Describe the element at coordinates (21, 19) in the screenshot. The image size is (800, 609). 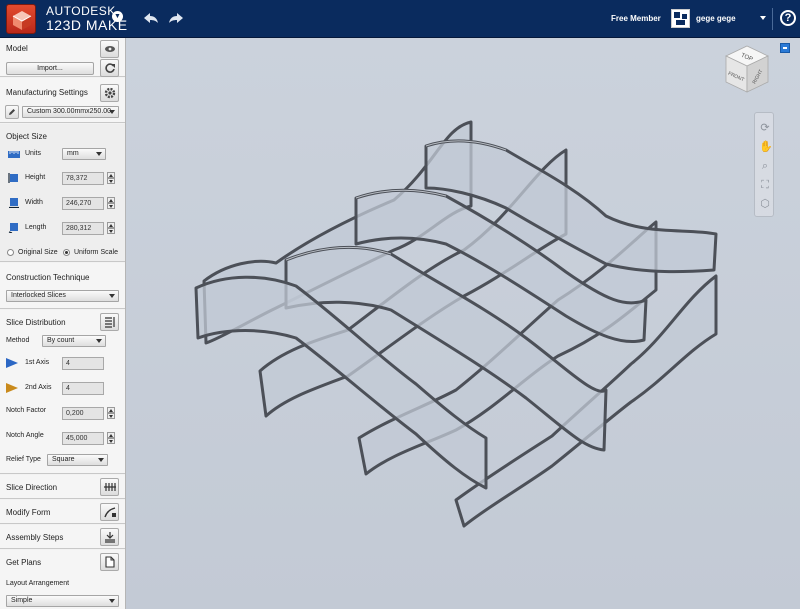
I see `app-logo-icon` at that location.